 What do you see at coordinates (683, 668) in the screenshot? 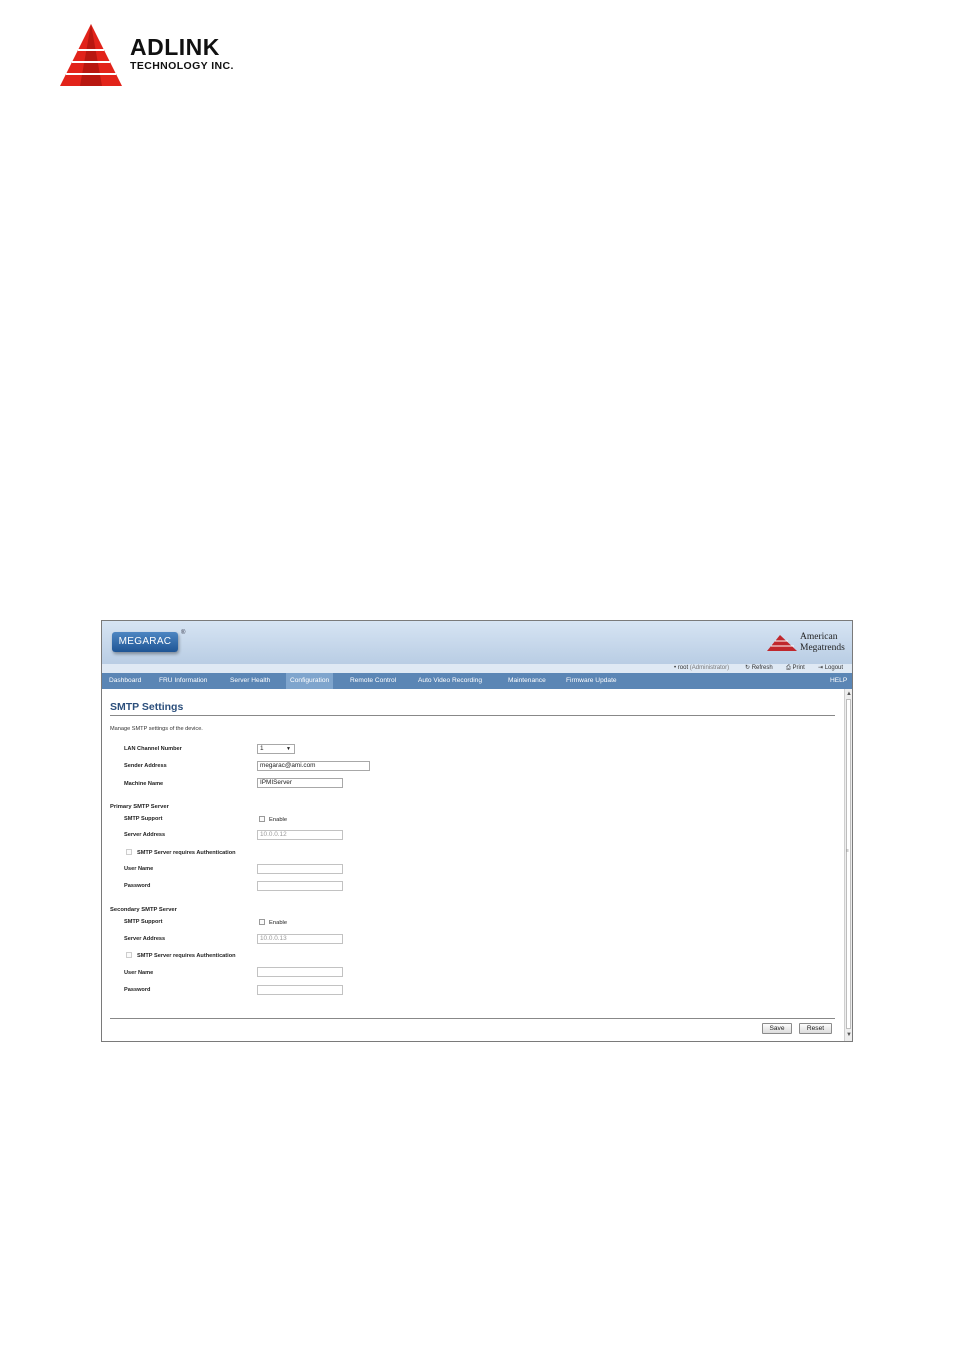
I see `user-name: root` at bounding box center [683, 668].